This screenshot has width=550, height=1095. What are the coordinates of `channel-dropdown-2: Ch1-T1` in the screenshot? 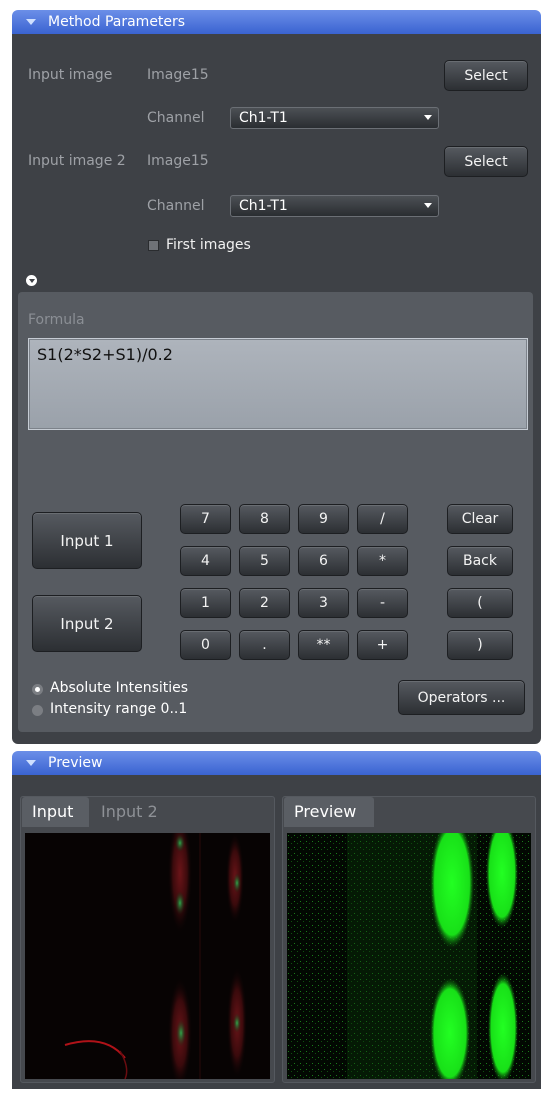 It's located at (334, 206).